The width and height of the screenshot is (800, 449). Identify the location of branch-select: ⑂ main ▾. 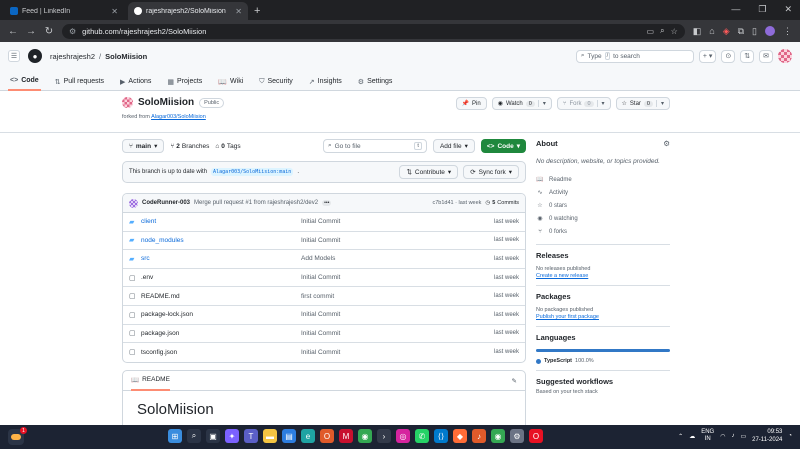
(143, 146).